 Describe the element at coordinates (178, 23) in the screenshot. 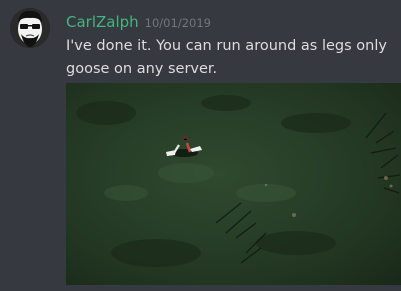

I see `timestamp: 10/01/2019` at that location.